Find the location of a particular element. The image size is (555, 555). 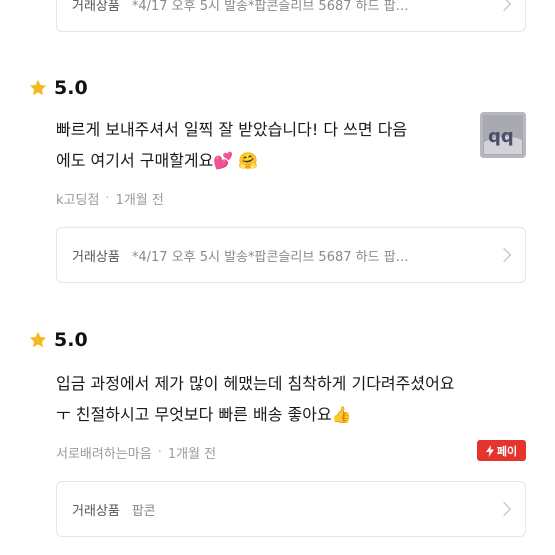

review-text-line: 에도 여기서 구매할게요💕 🤗 is located at coordinates (231, 160).